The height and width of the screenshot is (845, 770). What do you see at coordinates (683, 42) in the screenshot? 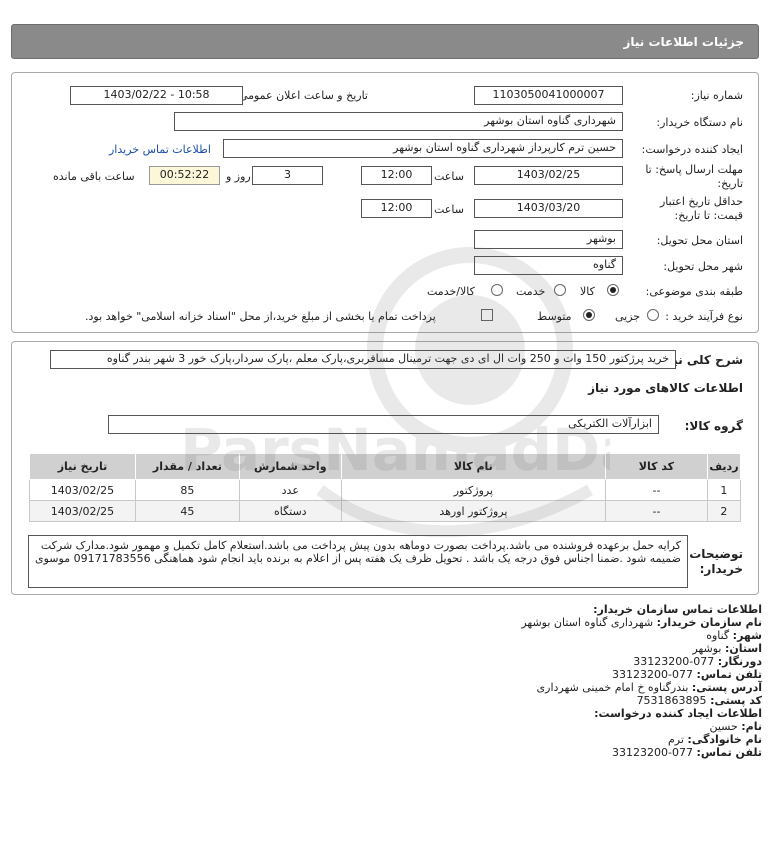
I see `page-title: جزئیات اطلاعات نیاز` at bounding box center [683, 42].